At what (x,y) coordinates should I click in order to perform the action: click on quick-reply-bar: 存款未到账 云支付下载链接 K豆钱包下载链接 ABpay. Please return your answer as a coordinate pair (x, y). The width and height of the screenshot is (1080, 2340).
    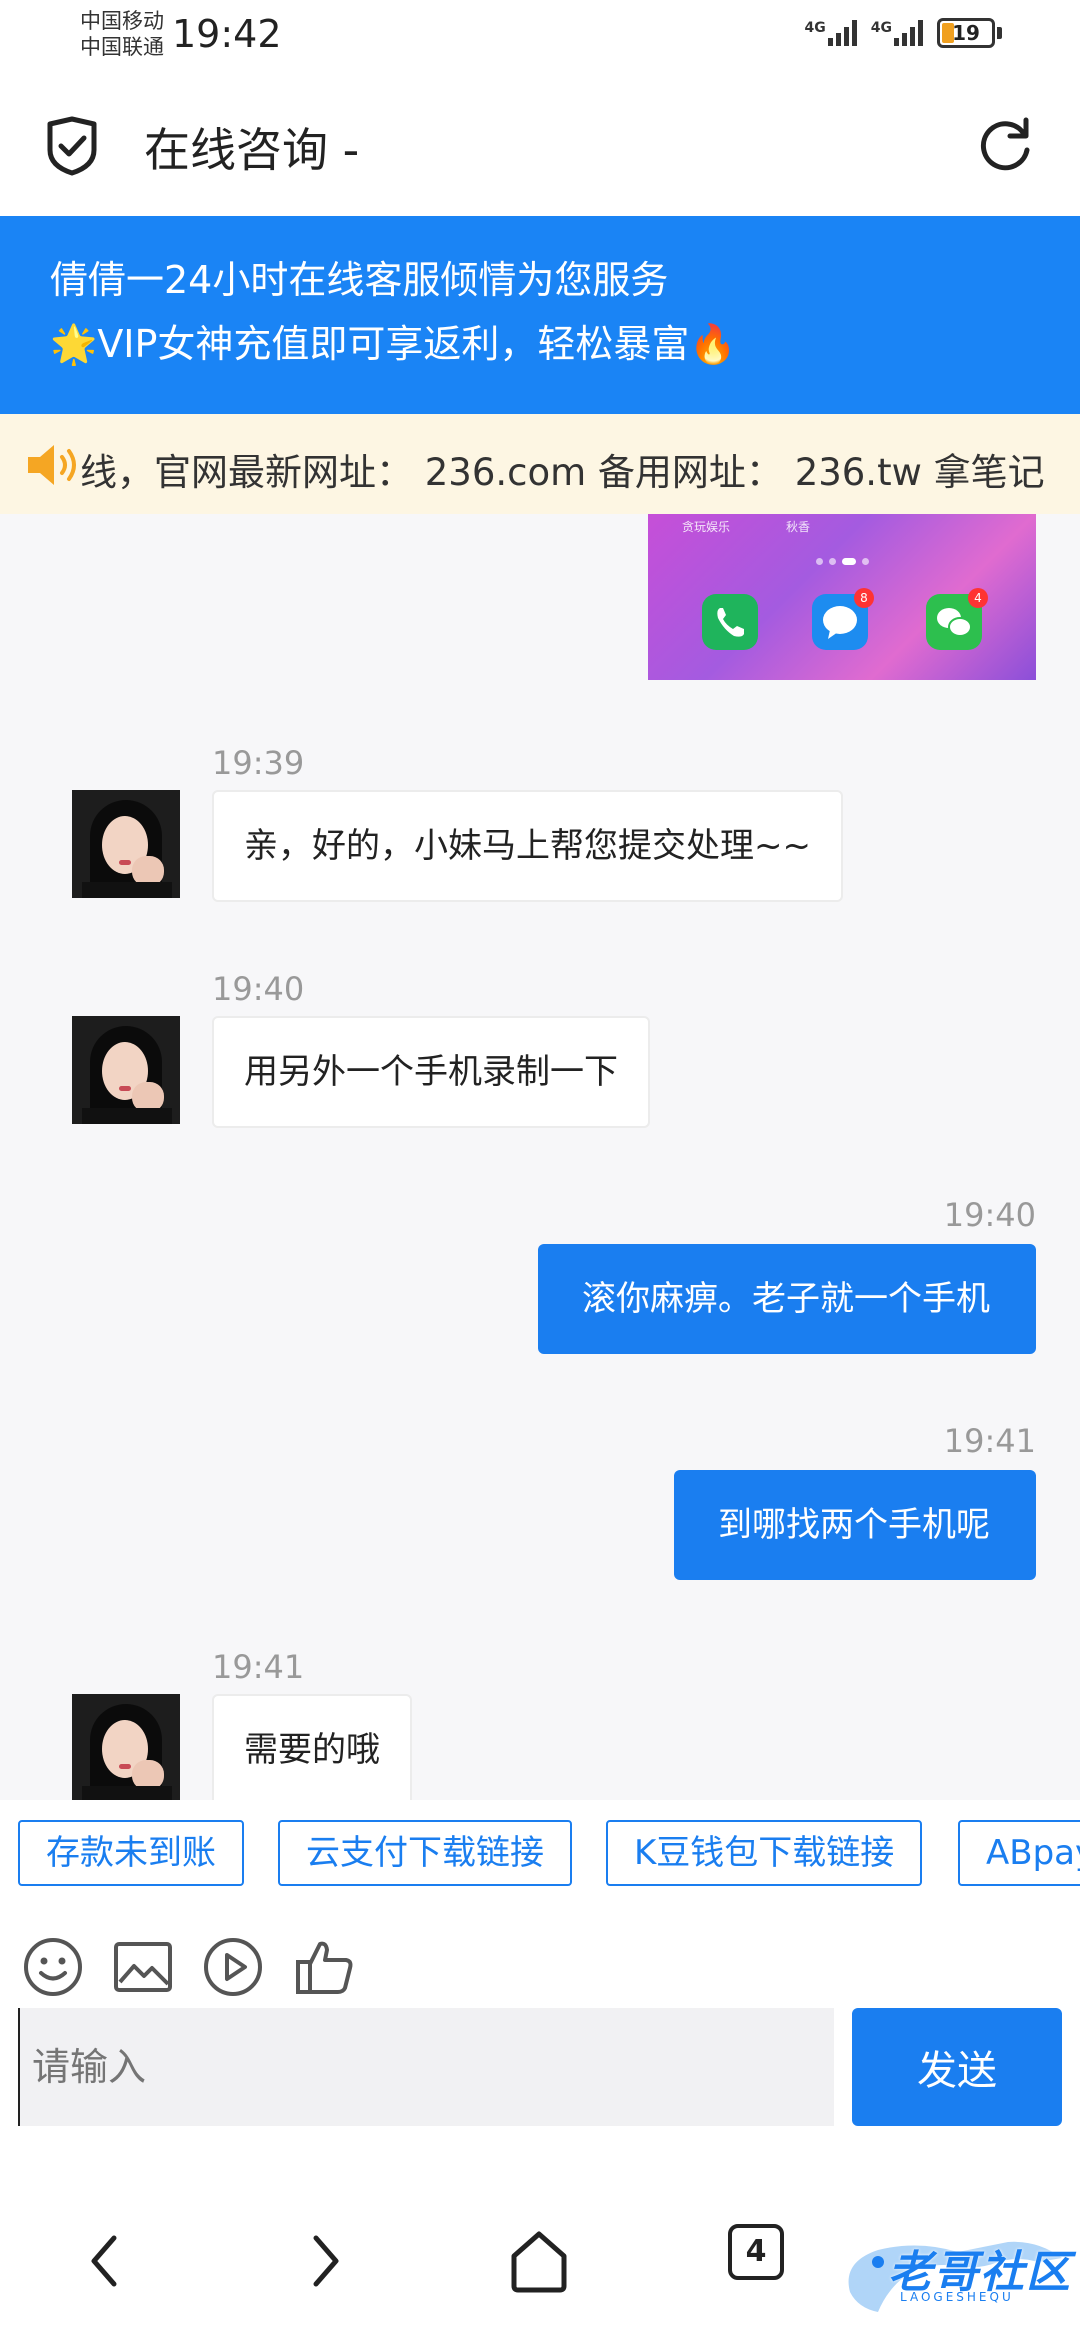
    Looking at the image, I should click on (540, 1856).